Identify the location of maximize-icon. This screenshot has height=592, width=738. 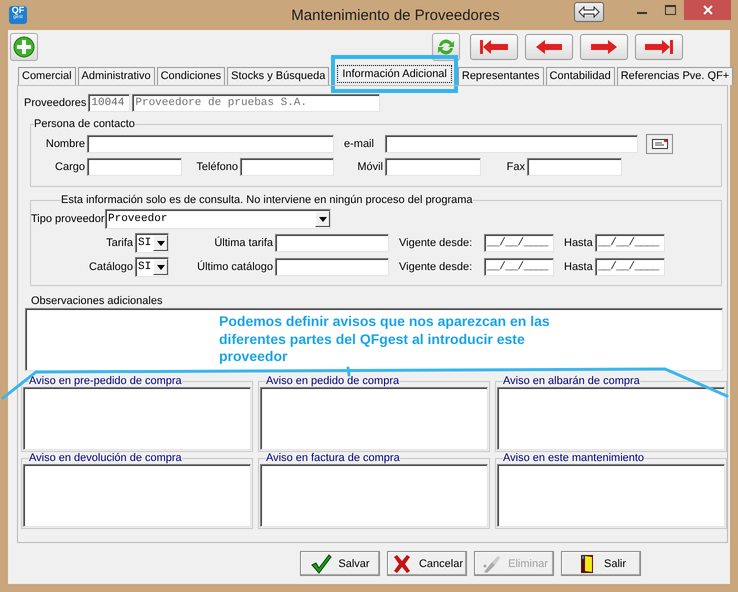
(670, 10).